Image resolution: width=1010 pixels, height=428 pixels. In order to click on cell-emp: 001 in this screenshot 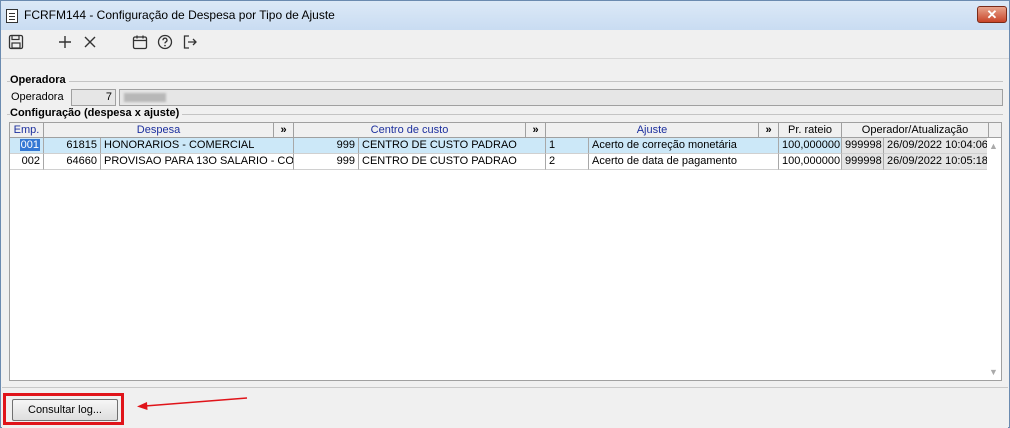, I will do `click(27, 146)`.